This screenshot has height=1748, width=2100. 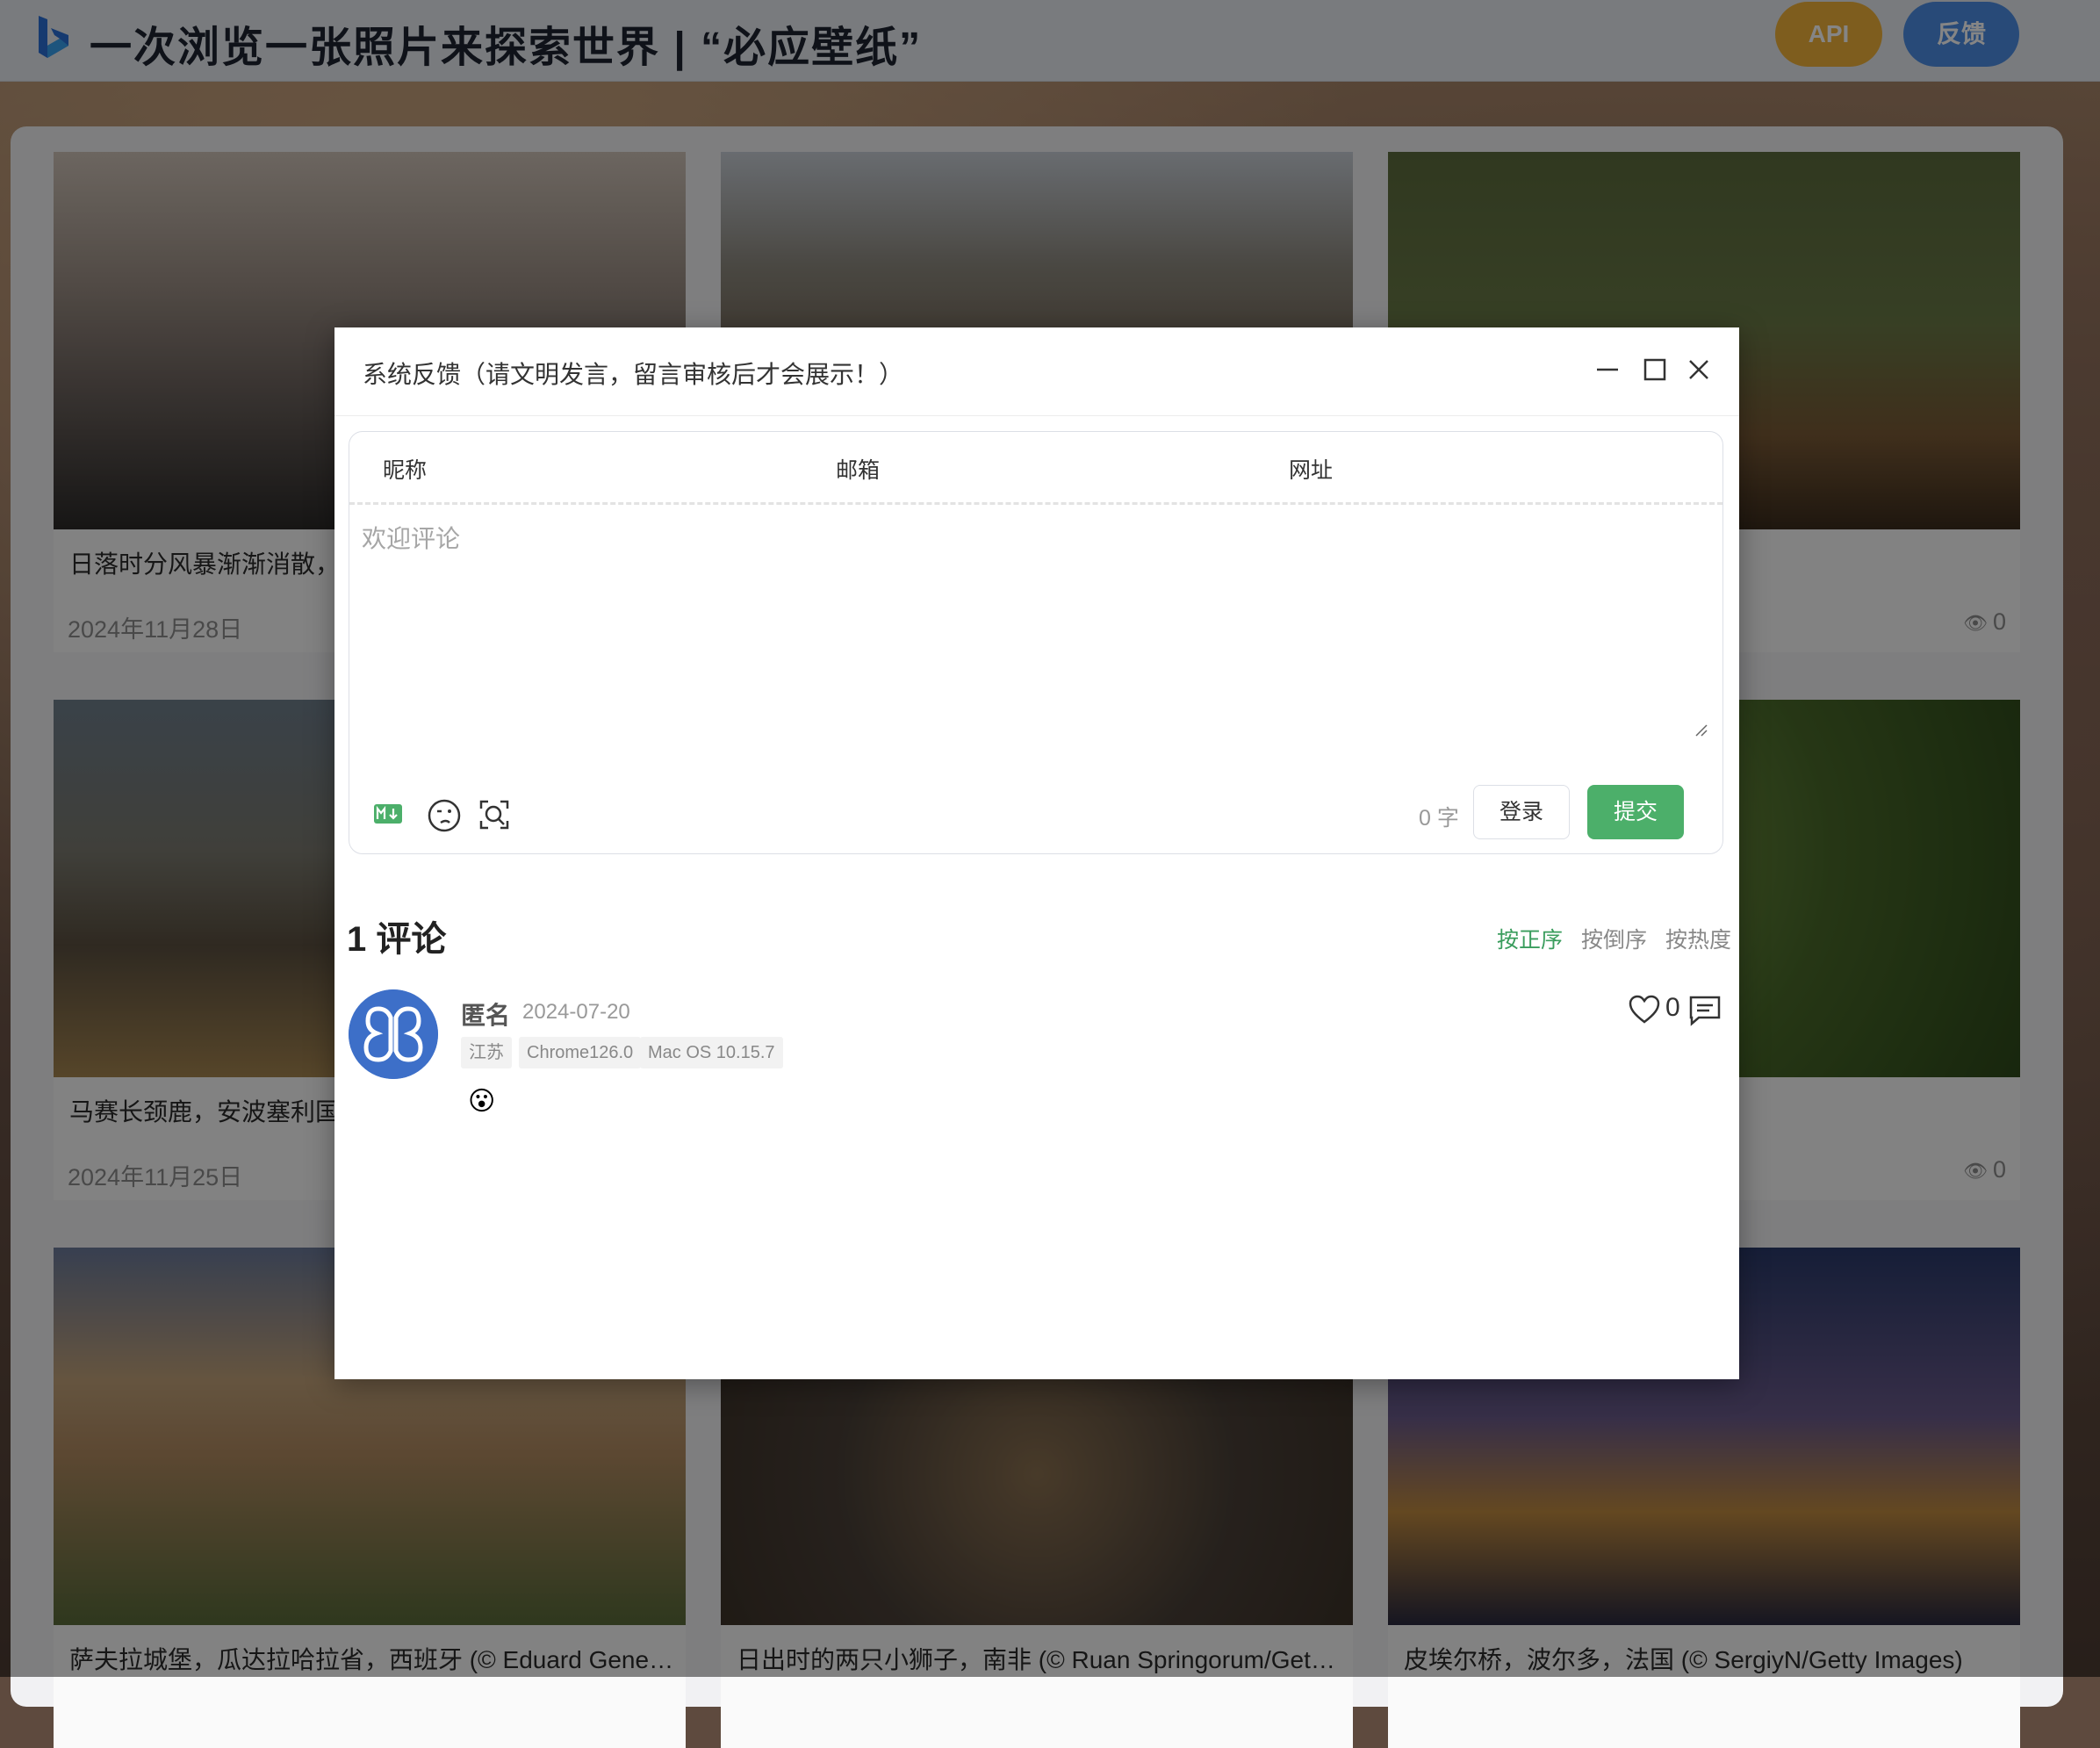 I want to click on reply-icon, so click(x=1705, y=1011).